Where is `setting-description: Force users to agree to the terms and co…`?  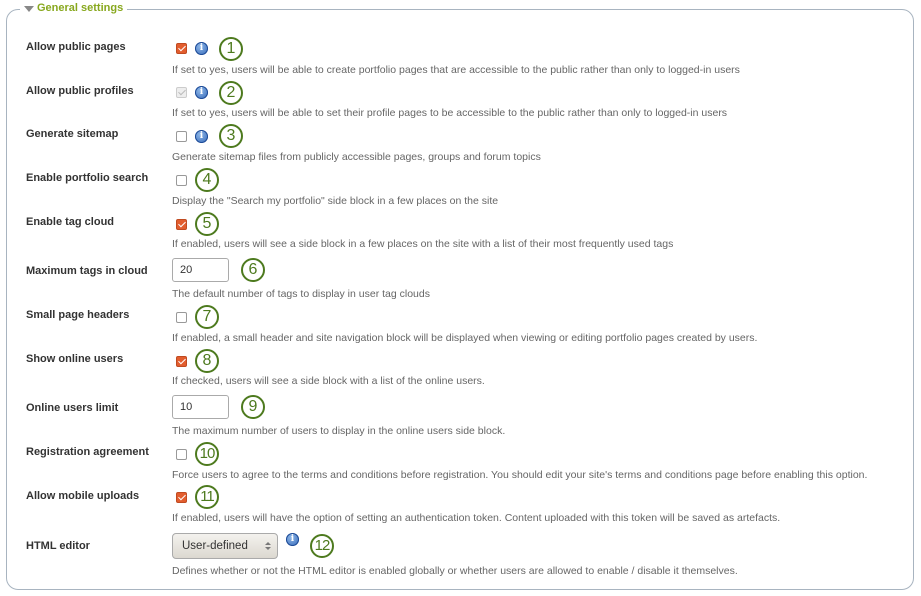
setting-description: Force users to agree to the terms and co… is located at coordinates (520, 475).